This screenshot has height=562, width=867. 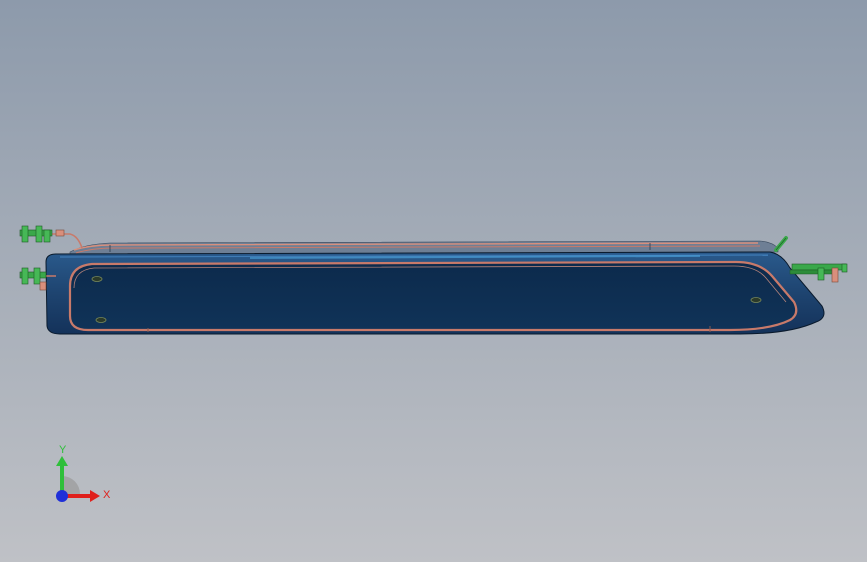 I want to click on inner-pocket, so click(x=433, y=296).